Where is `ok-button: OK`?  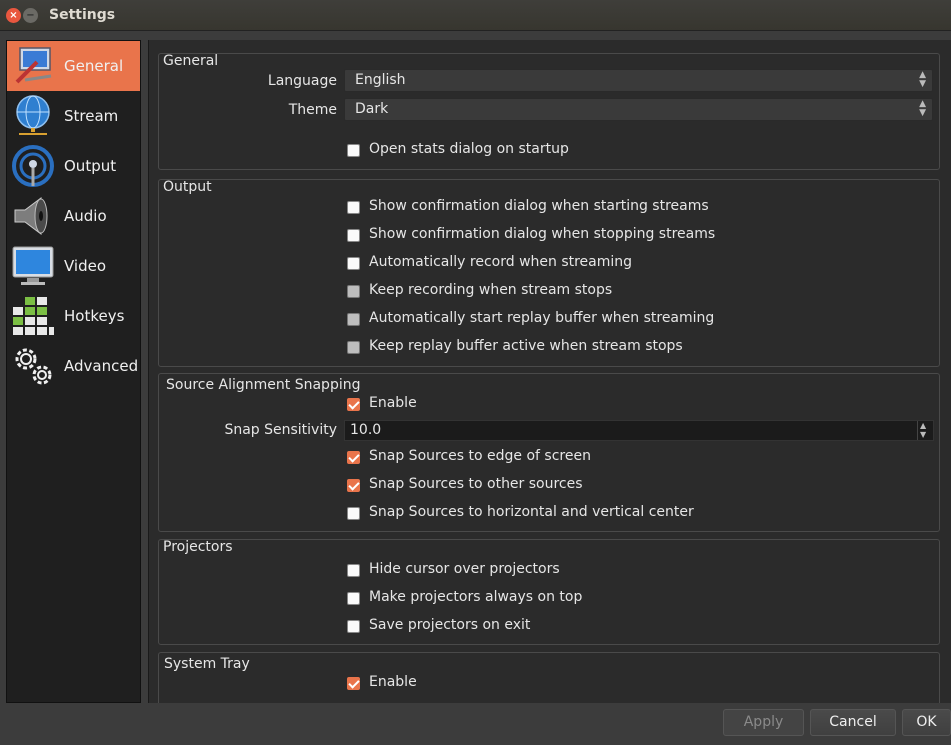 ok-button: OK is located at coordinates (926, 722).